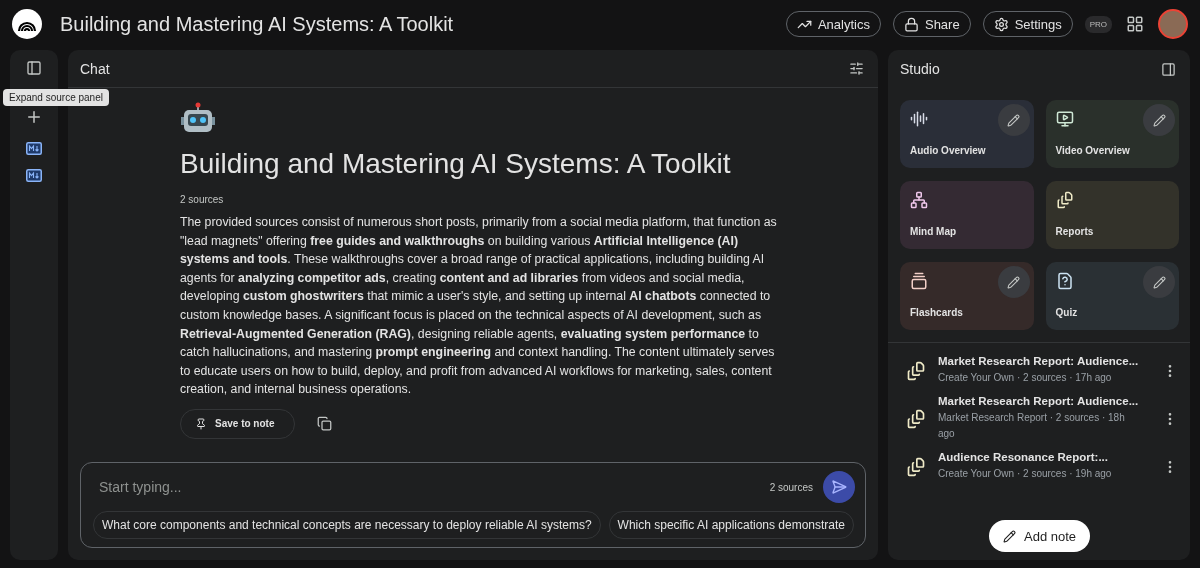 The image size is (1200, 568). Describe the element at coordinates (967, 215) in the screenshot. I see `studio-tool-card: Mind Map` at that location.